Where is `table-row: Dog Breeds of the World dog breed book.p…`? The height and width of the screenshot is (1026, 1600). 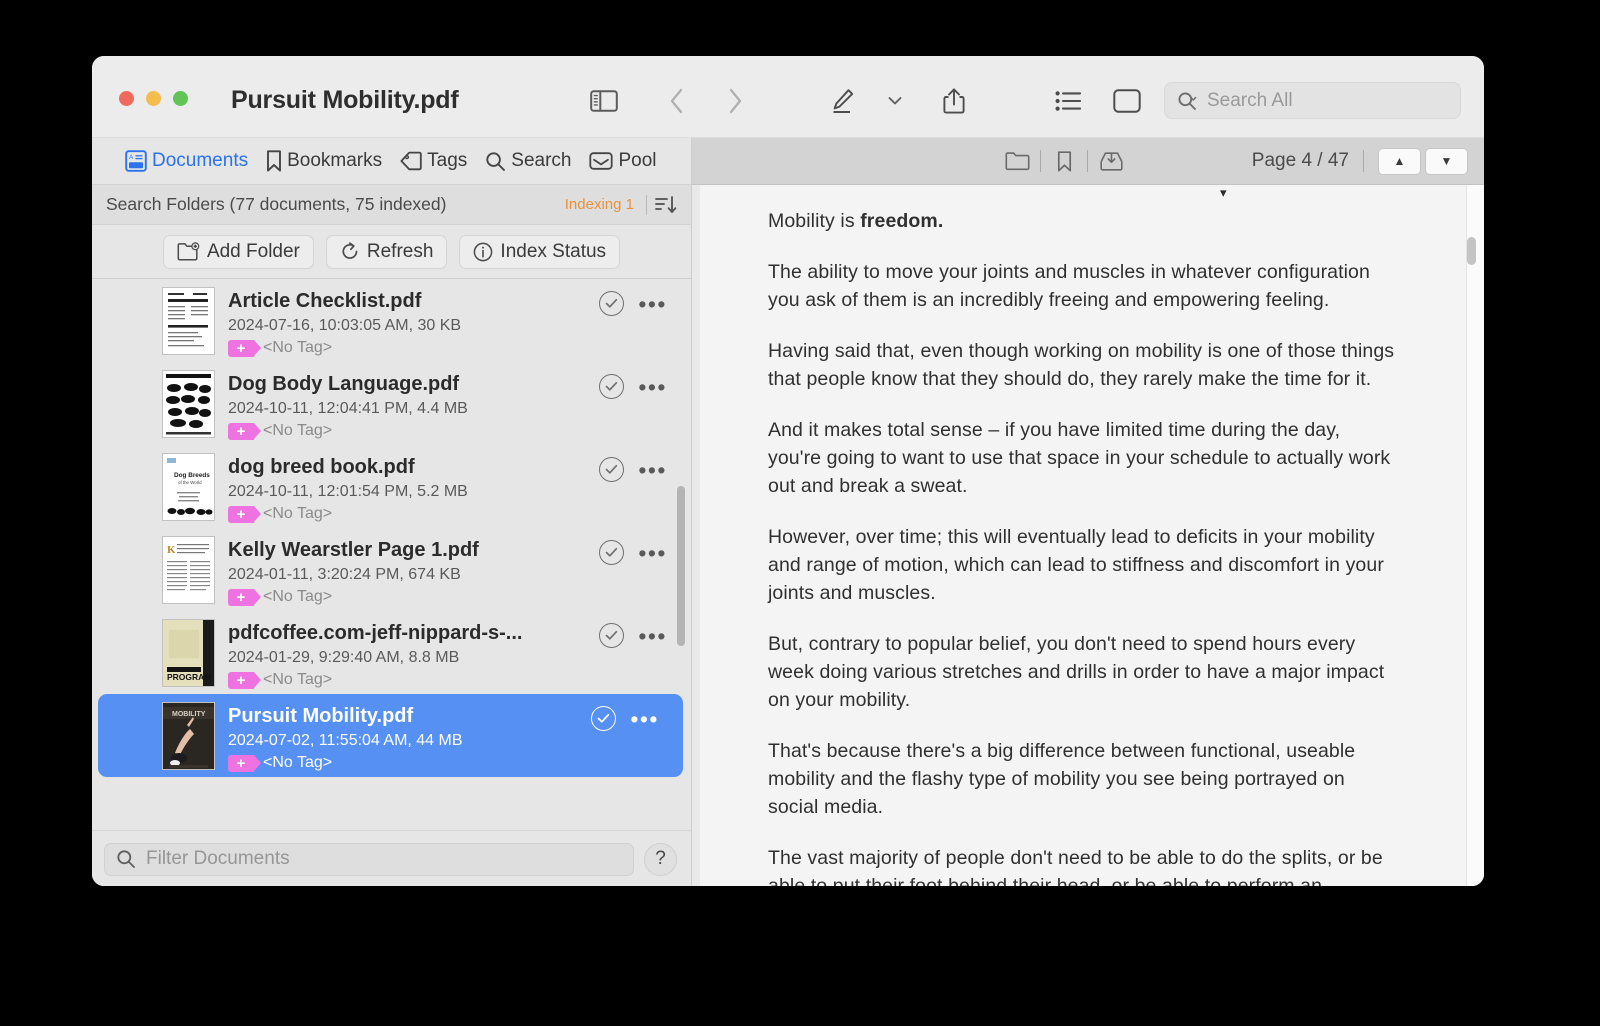 table-row: Dog Breeds of the World dog breed book.p… is located at coordinates (391, 486).